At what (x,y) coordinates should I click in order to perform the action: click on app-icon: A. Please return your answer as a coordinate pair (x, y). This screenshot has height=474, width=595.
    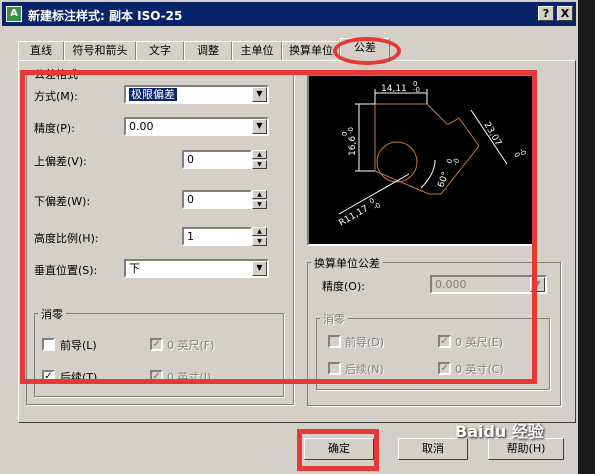
    Looking at the image, I should click on (14, 14).